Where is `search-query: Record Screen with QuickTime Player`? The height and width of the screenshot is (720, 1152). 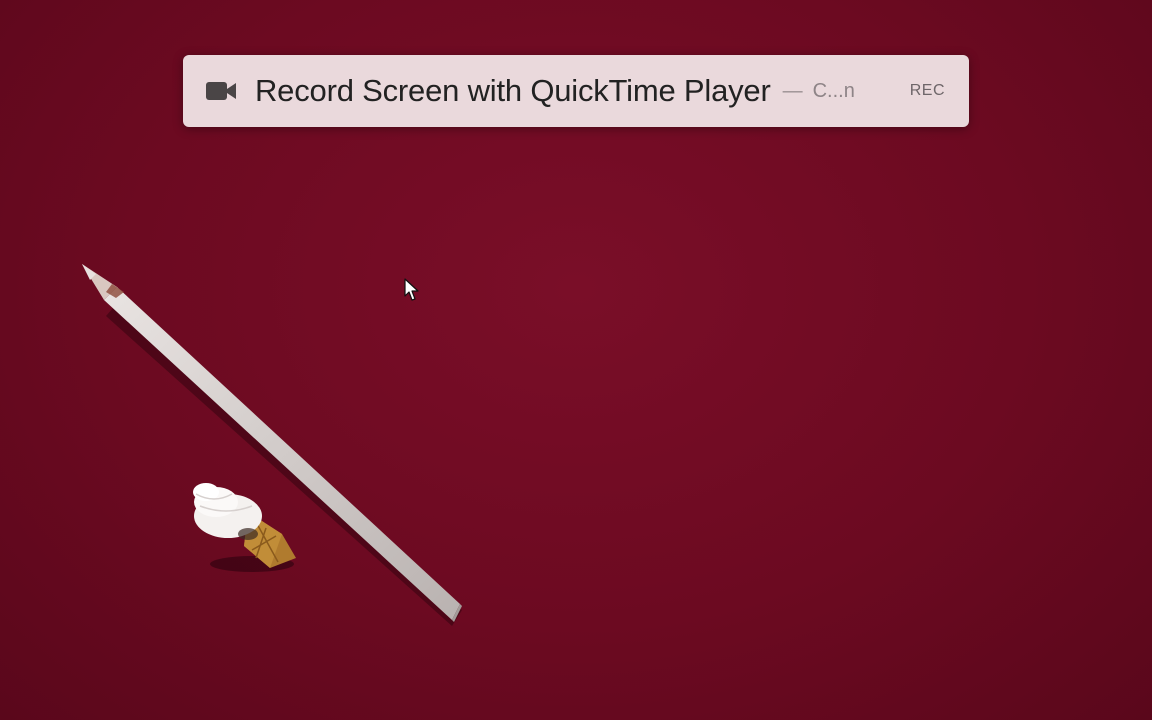
search-query: Record Screen with QuickTime Player is located at coordinates (513, 91).